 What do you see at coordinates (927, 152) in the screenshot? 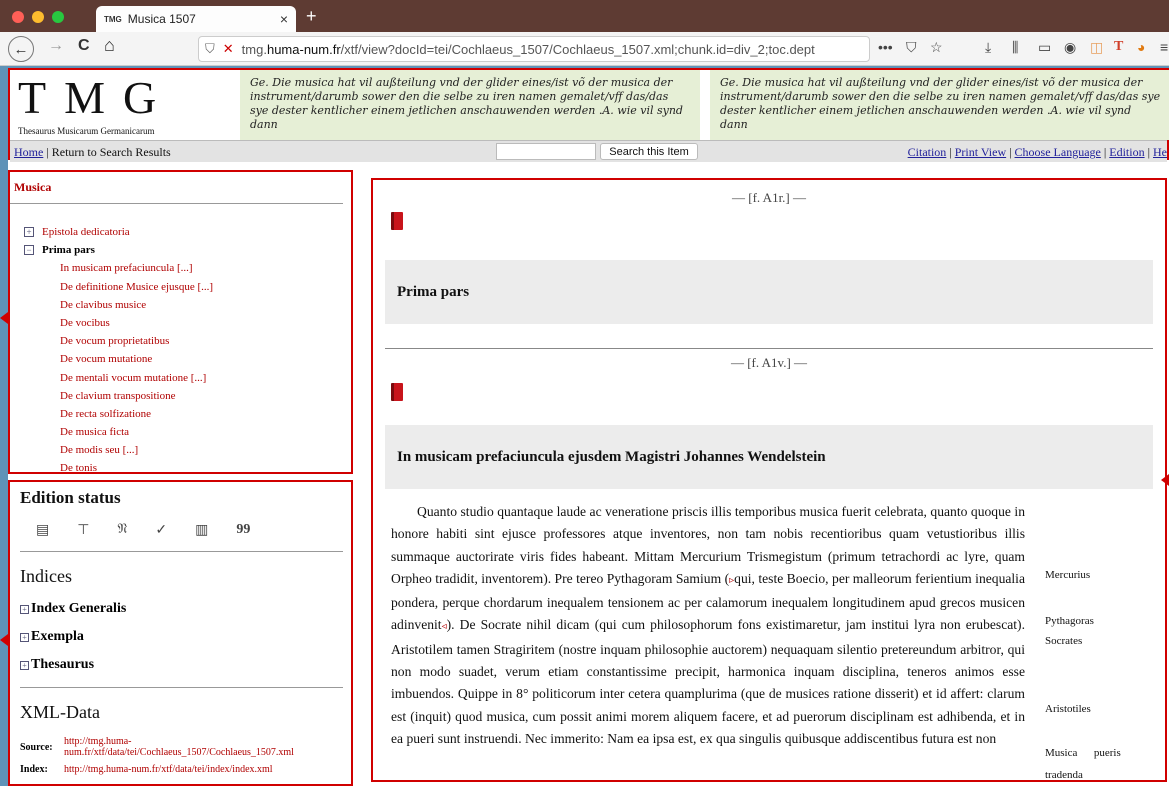
I see `citation-link: Citation` at bounding box center [927, 152].